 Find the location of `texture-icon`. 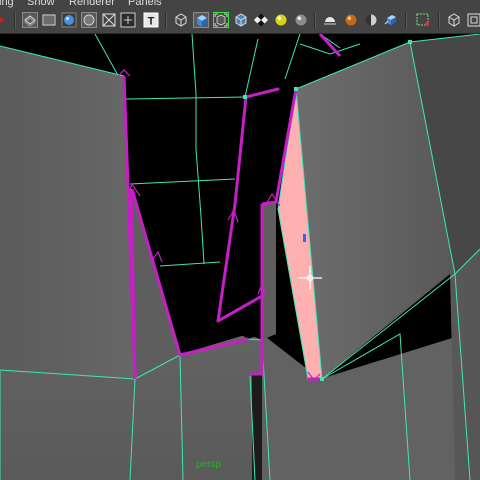

texture-icon is located at coordinates (128, 20).